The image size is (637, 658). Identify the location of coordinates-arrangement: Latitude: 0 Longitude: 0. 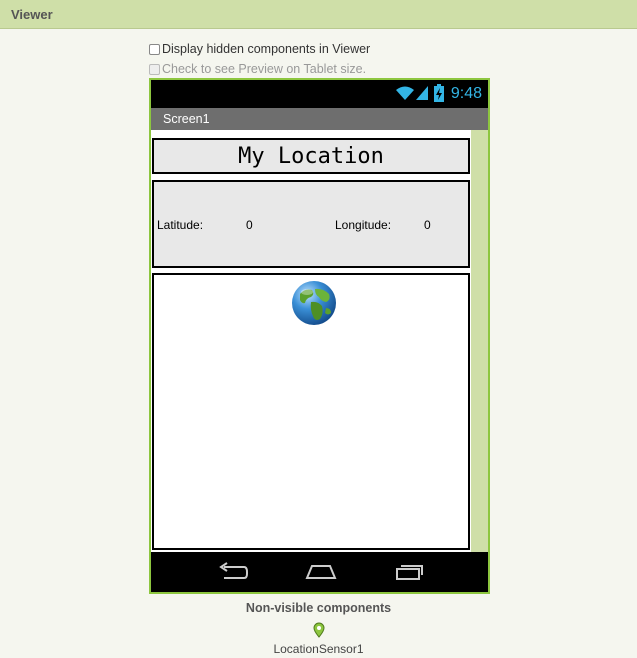
(311, 224).